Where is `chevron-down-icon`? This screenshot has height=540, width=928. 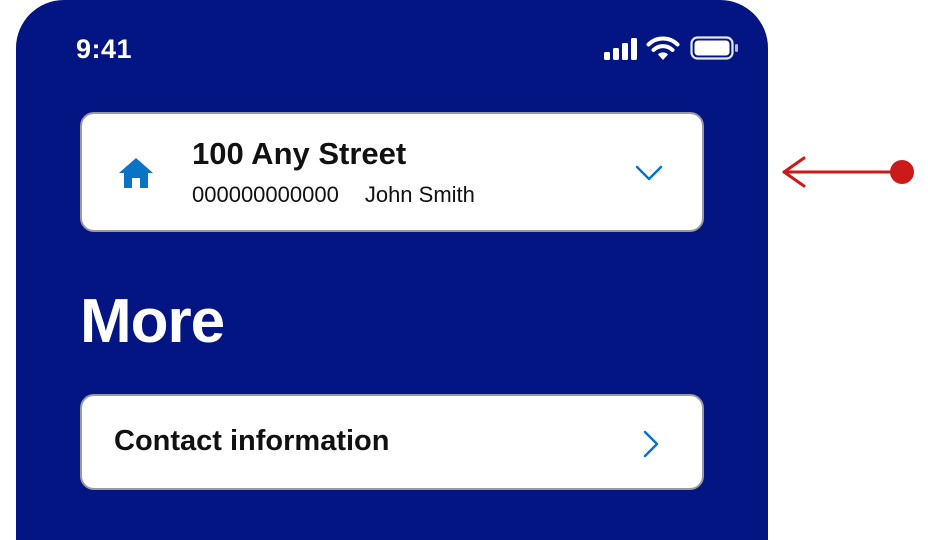 chevron-down-icon is located at coordinates (649, 173).